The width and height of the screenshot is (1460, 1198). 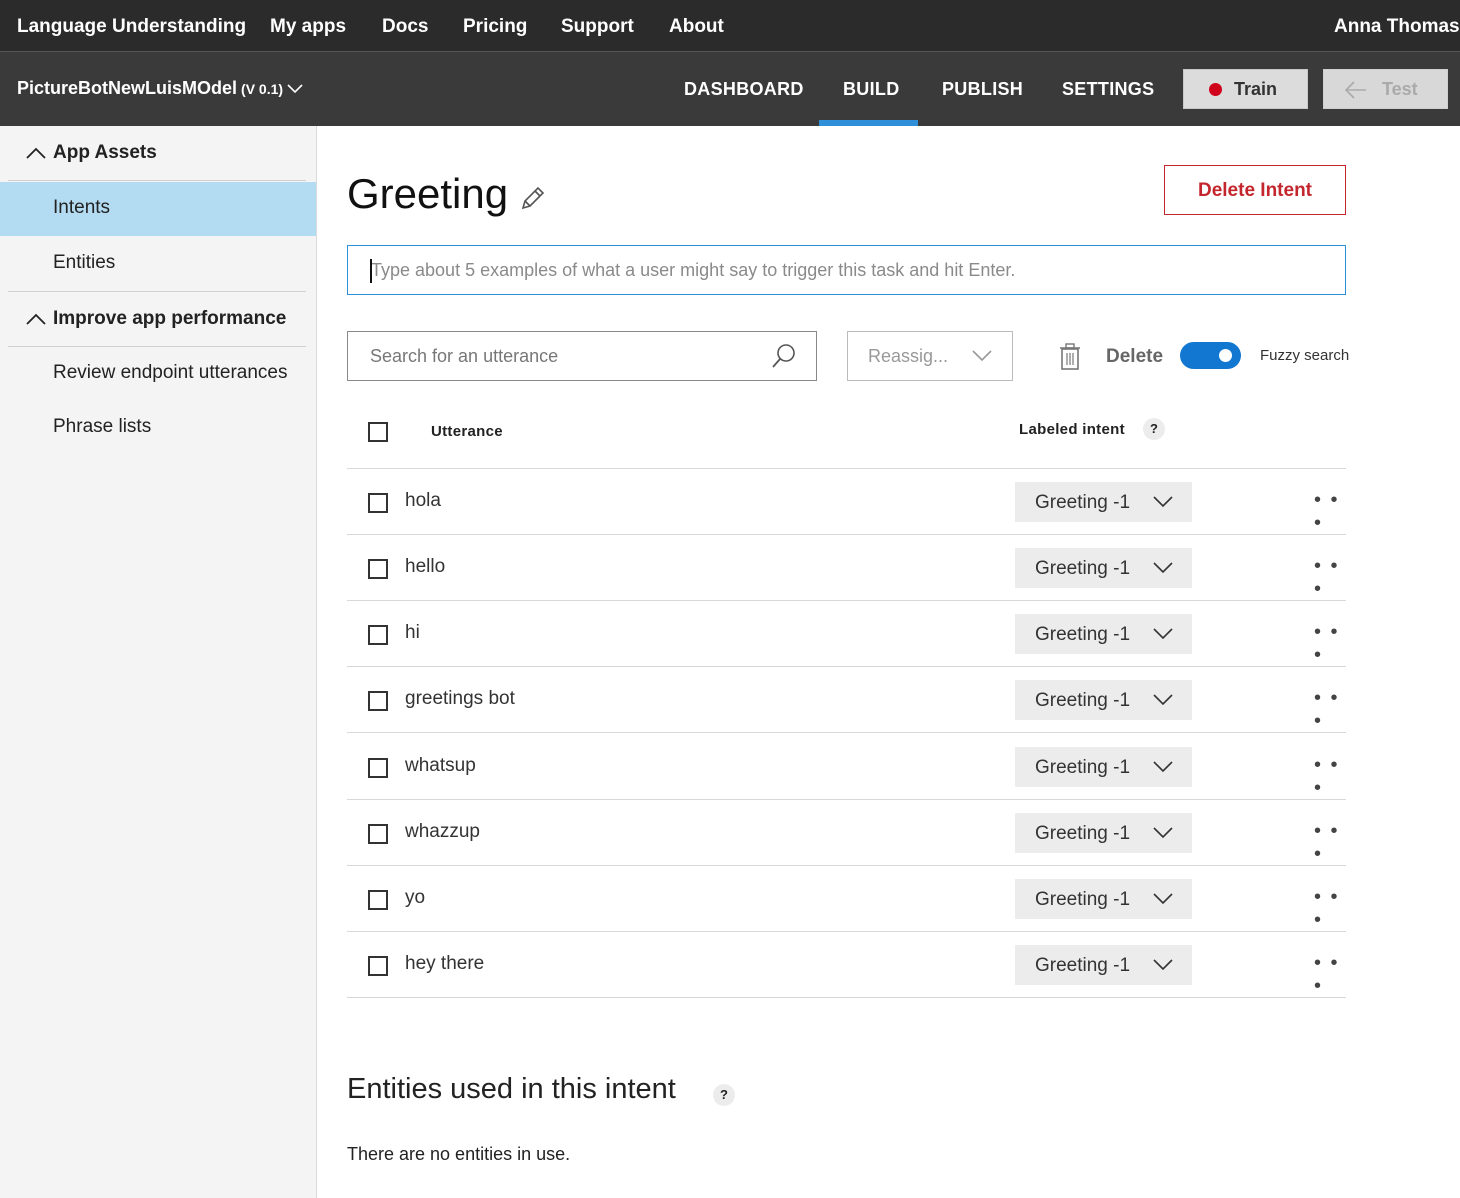 What do you see at coordinates (846, 965) in the screenshot?
I see `table-row: hey there Greeting -1 • • •` at bounding box center [846, 965].